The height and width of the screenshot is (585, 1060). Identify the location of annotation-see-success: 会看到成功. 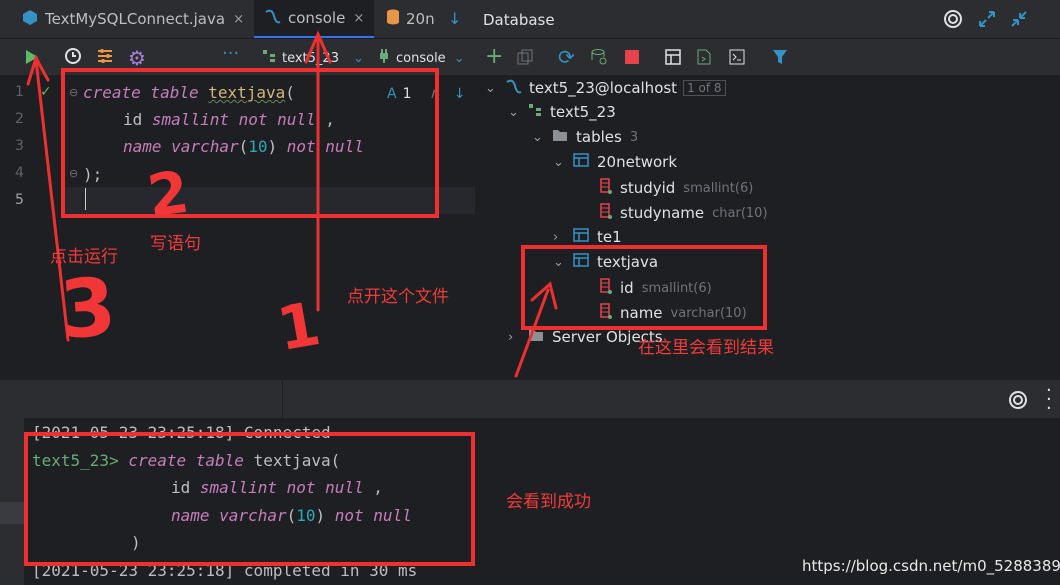
(548, 502).